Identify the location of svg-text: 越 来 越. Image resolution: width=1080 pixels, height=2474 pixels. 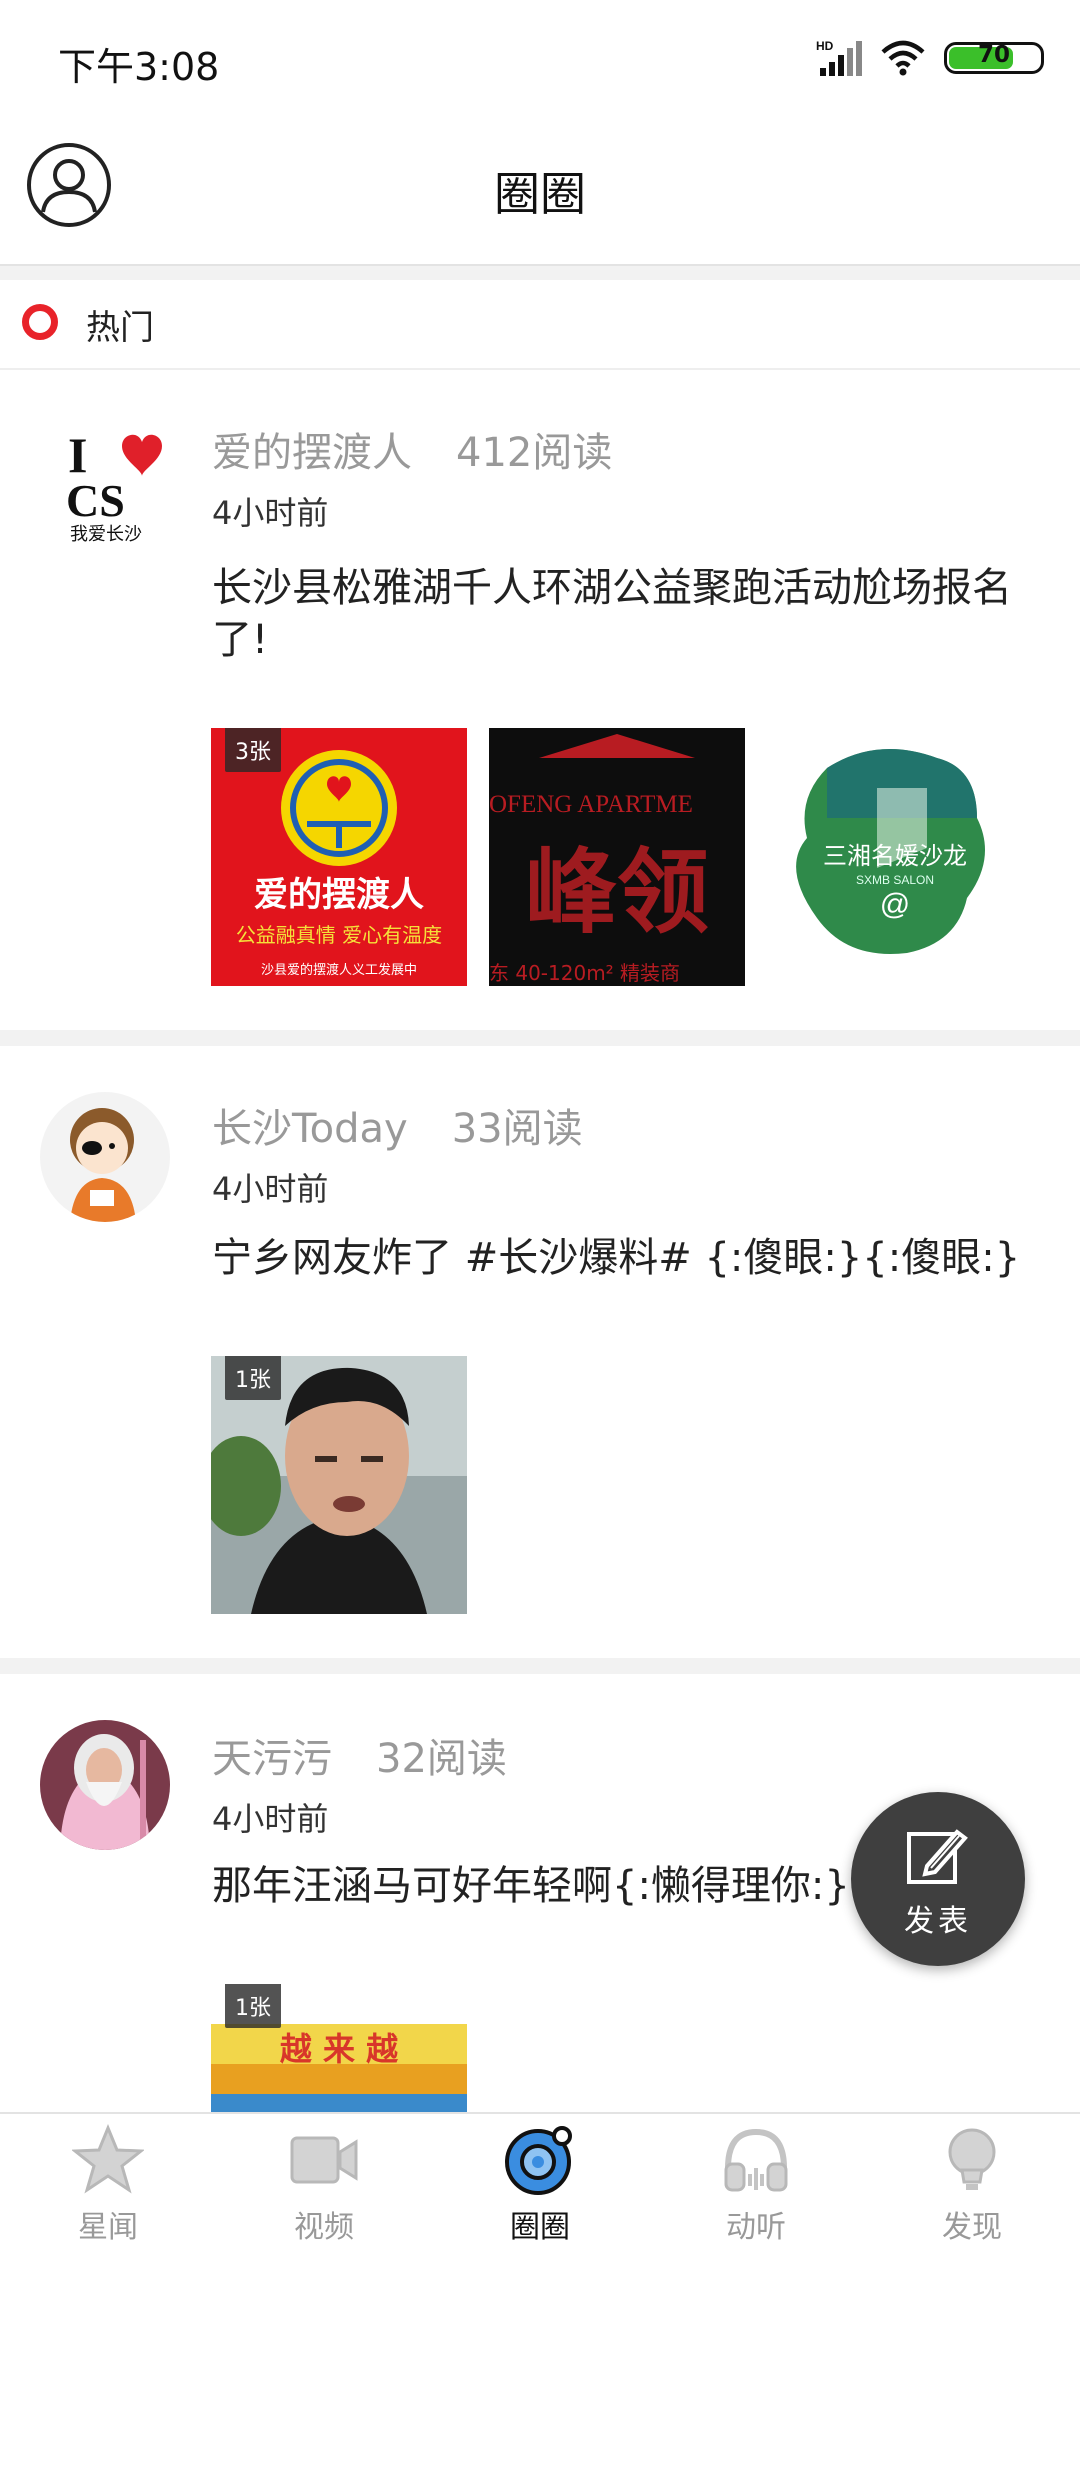
(339, 2049).